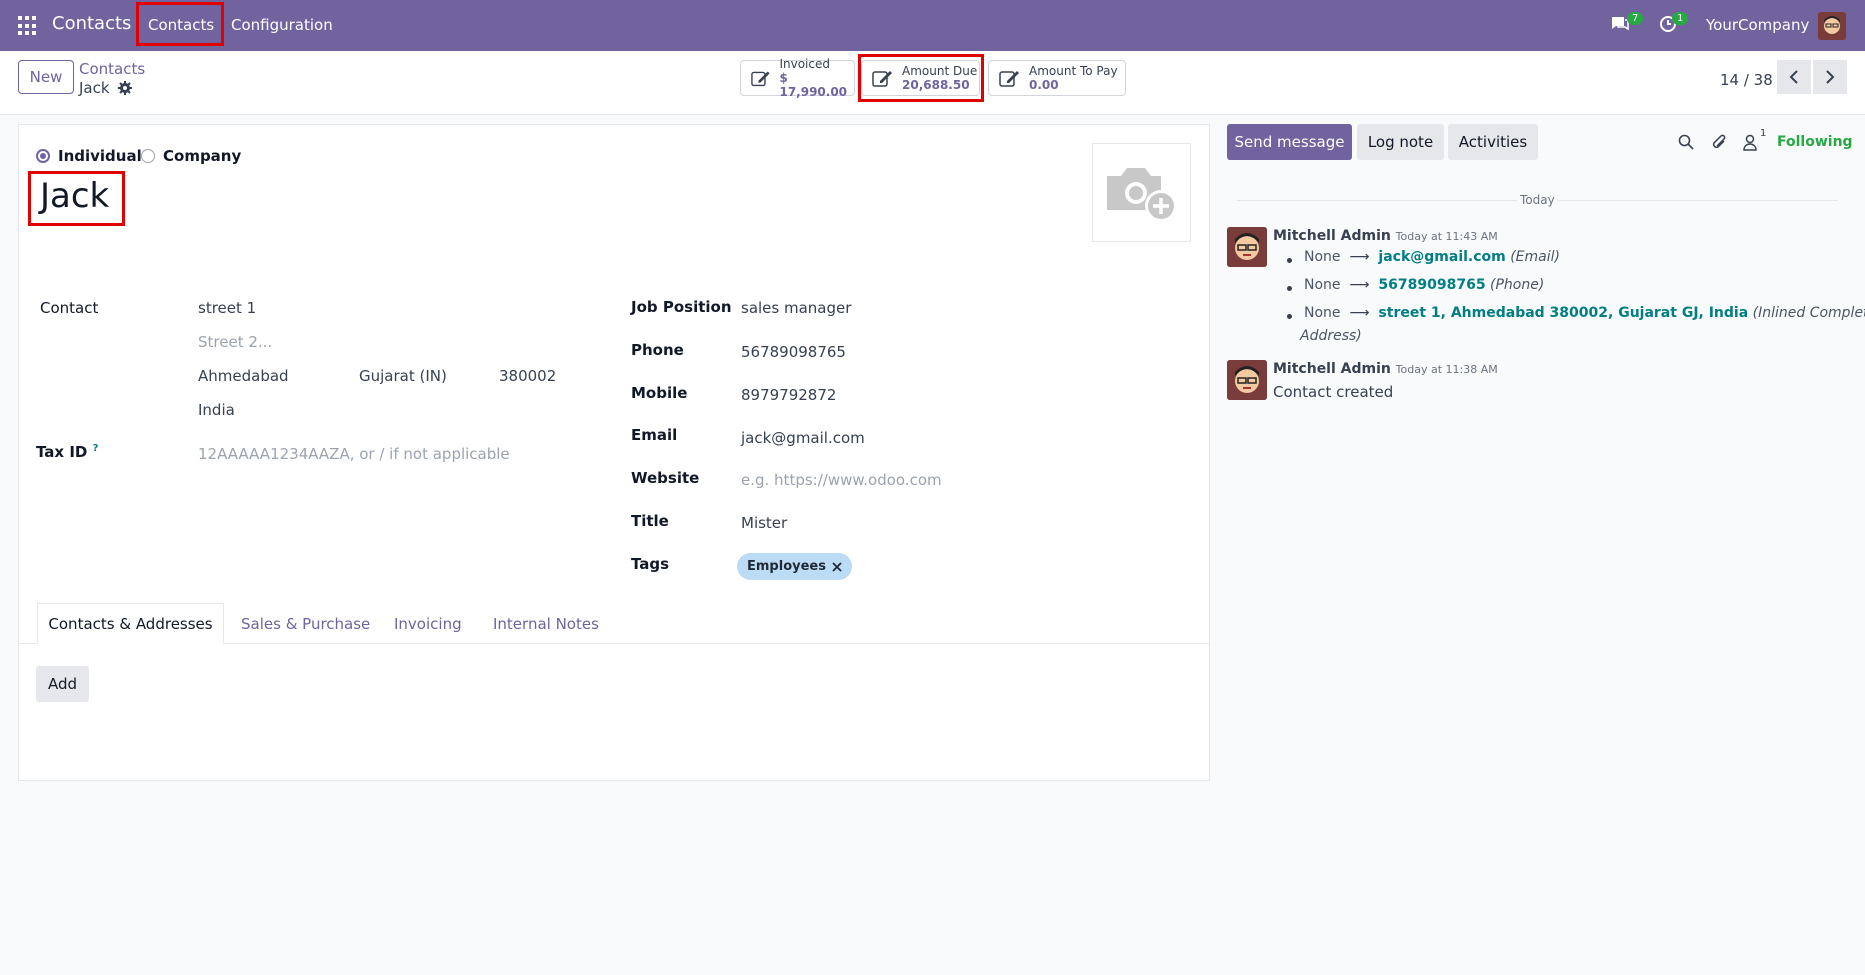 Image resolution: width=1865 pixels, height=975 pixels. I want to click on tracking-new-value: 56789098765, so click(1432, 285).